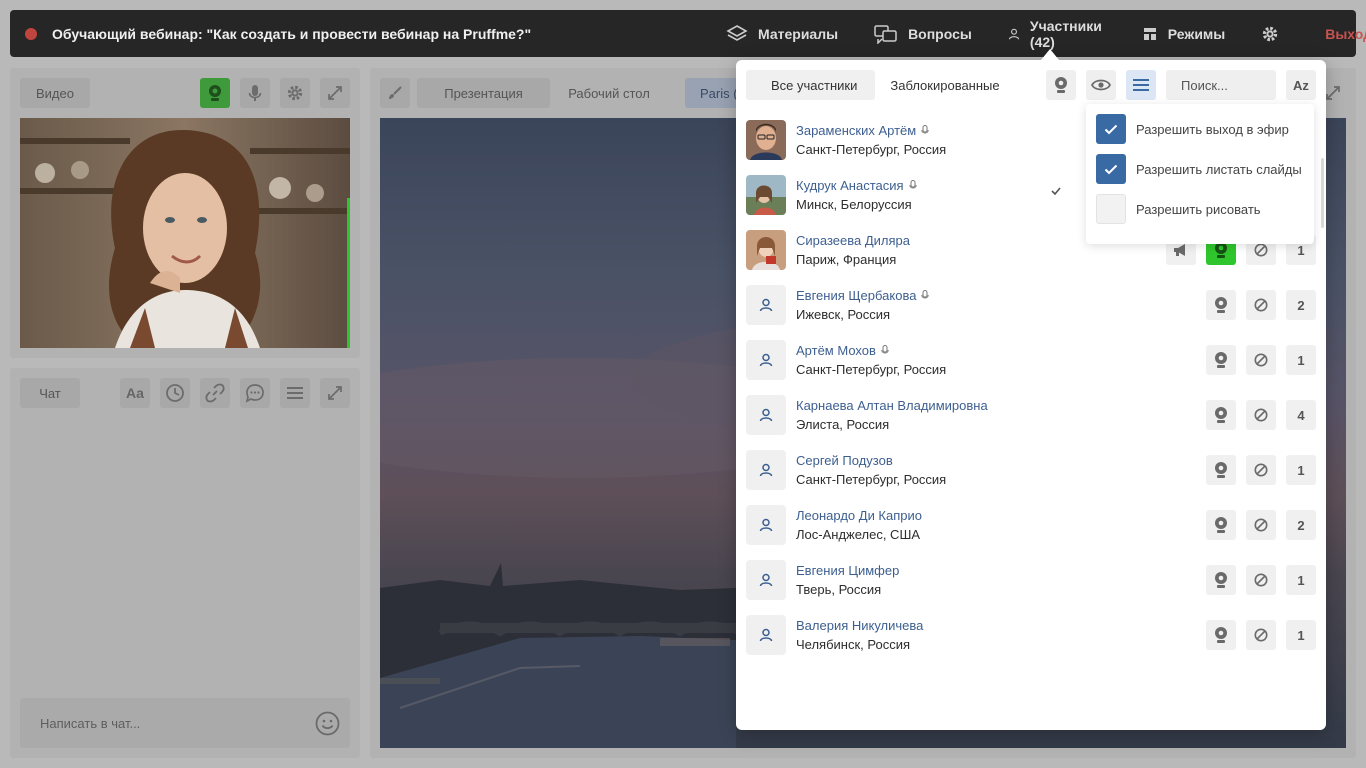 This screenshot has height=768, width=1366. Describe the element at coordinates (839, 589) in the screenshot. I see `participant-city: Тверь, Россия` at that location.